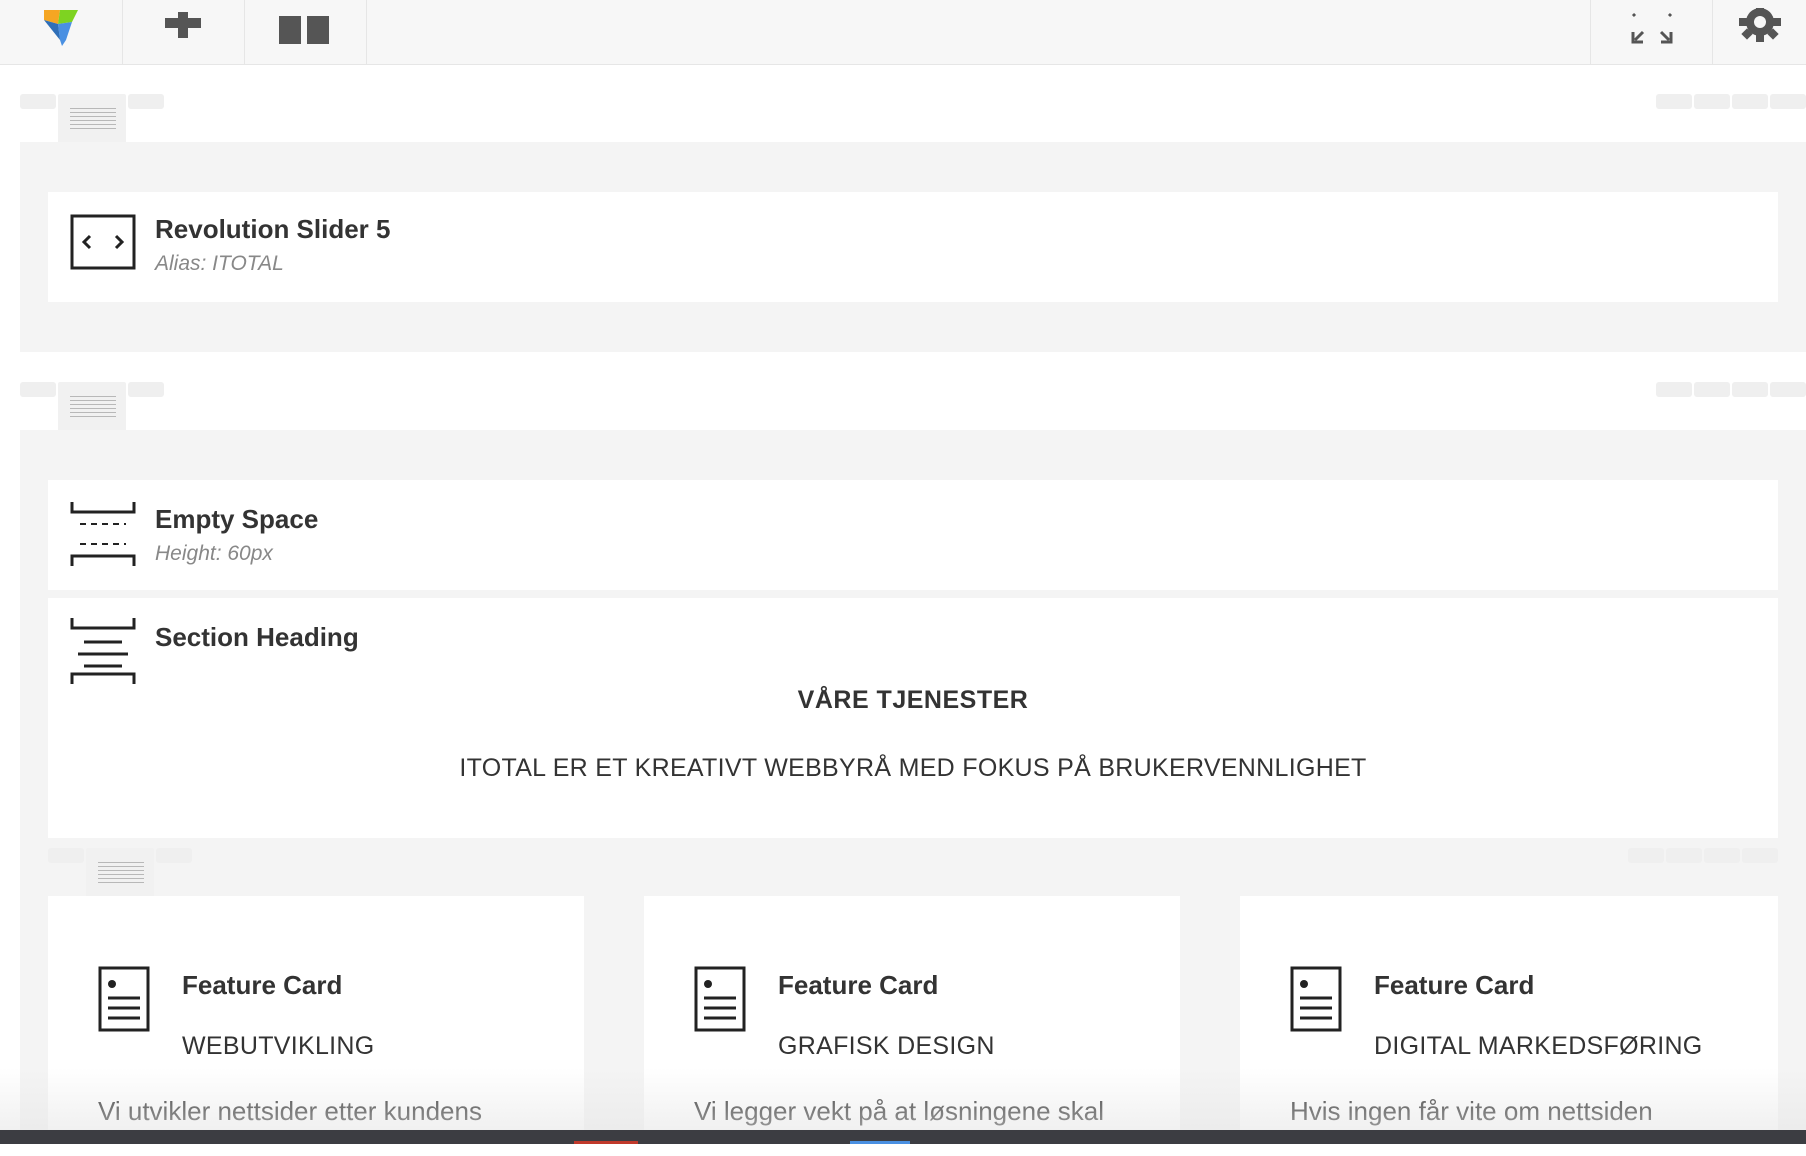 Image resolution: width=1806 pixels, height=1156 pixels. I want to click on section-heading-icon, so click(103, 651).